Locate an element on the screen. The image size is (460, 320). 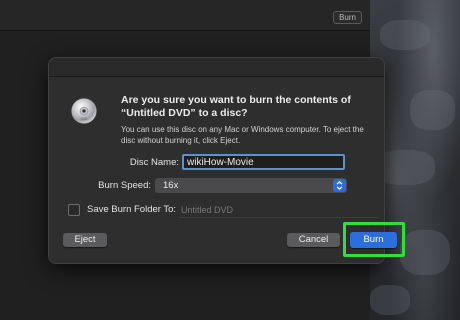
disc-name-input is located at coordinates (263, 162).